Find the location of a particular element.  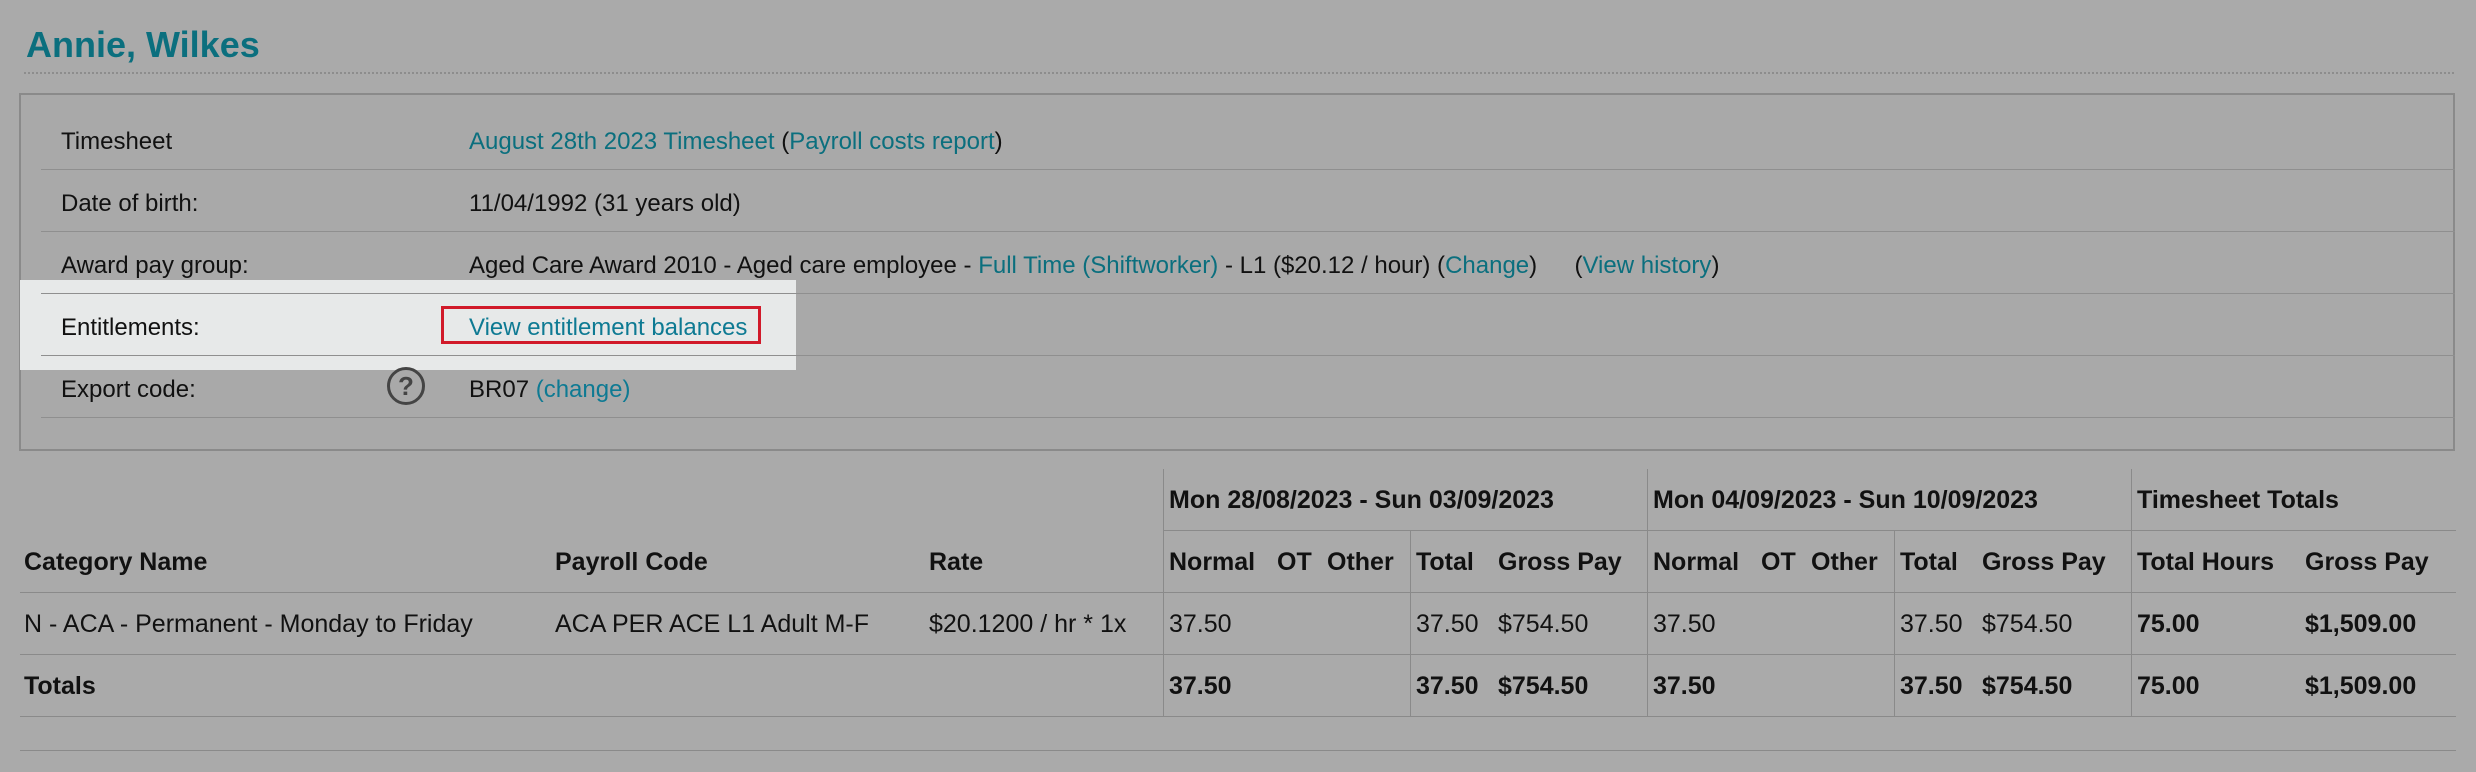

export-label: Export code: is located at coordinates (128, 389).